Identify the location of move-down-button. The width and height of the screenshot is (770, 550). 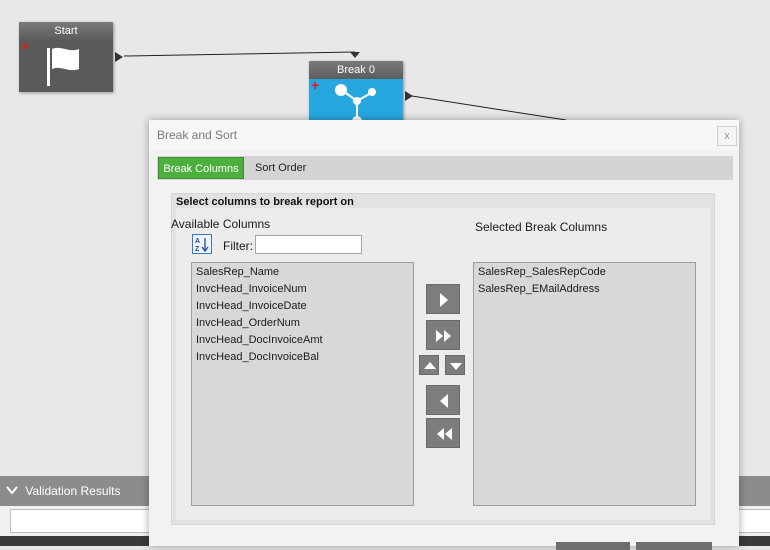
(455, 365).